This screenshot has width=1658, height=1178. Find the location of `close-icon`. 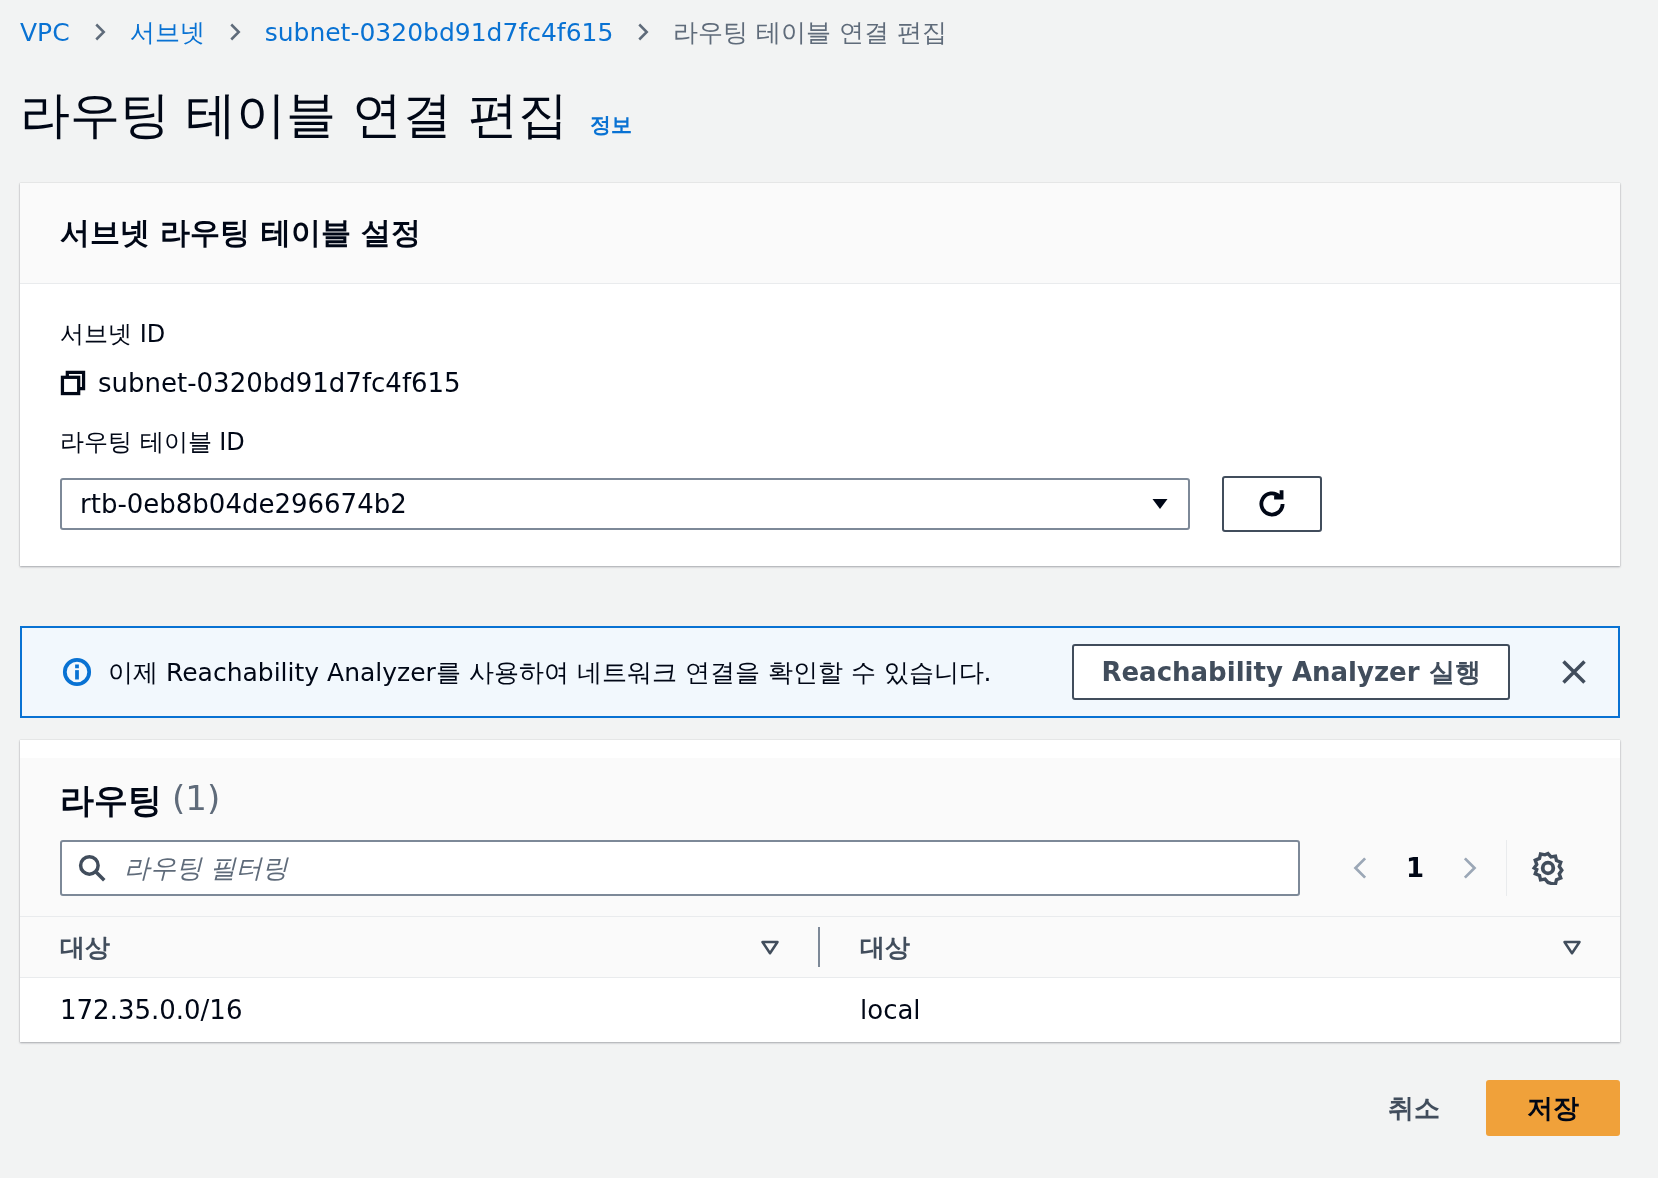

close-icon is located at coordinates (1574, 672).